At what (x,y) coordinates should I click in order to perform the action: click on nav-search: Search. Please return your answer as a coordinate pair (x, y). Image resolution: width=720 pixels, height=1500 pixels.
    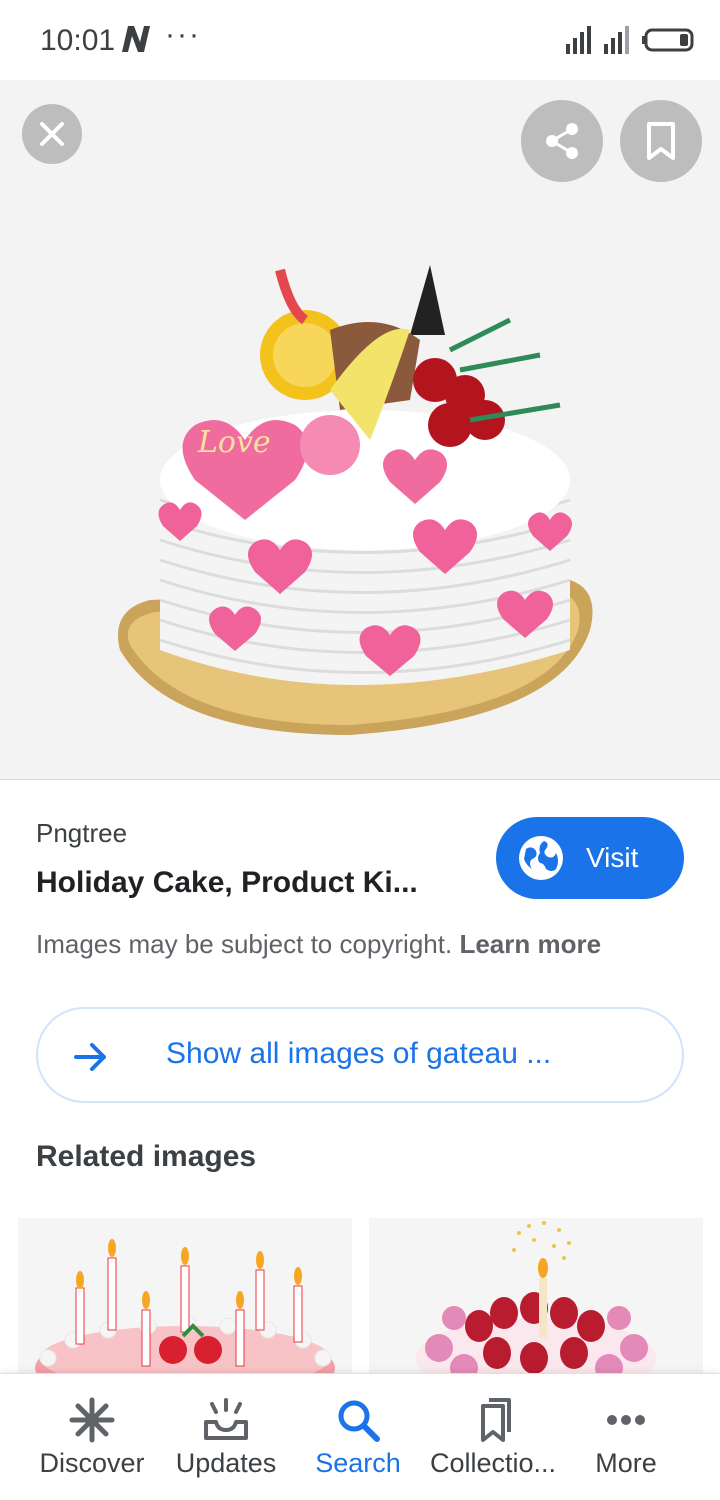
    Looking at the image, I should click on (358, 1437).